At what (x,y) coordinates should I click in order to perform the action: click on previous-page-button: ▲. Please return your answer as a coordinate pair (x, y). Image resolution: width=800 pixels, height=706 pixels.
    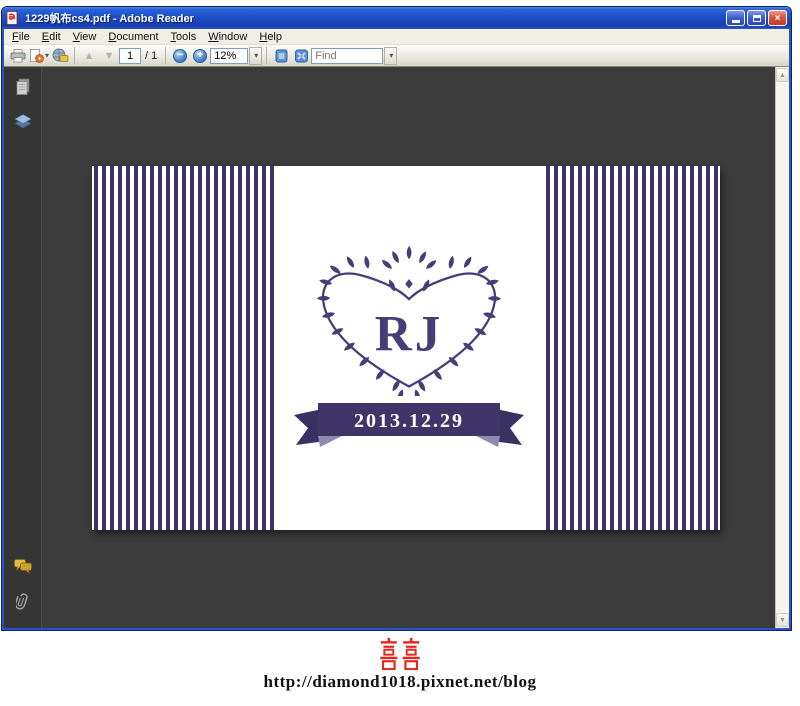
    Looking at the image, I should click on (89, 56).